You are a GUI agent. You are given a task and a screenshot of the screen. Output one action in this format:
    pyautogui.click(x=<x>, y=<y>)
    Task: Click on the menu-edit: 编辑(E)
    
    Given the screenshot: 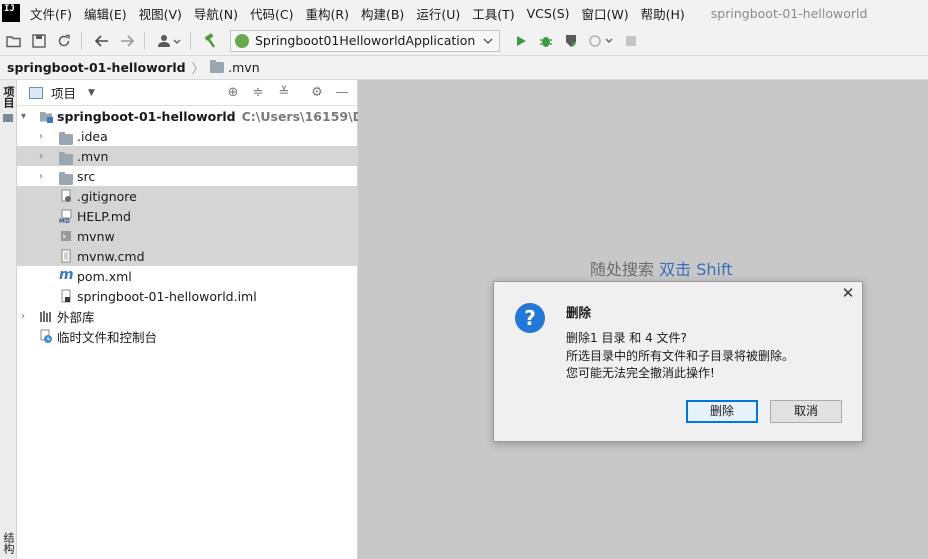 What is the action you would take?
    pyautogui.click(x=105, y=13)
    